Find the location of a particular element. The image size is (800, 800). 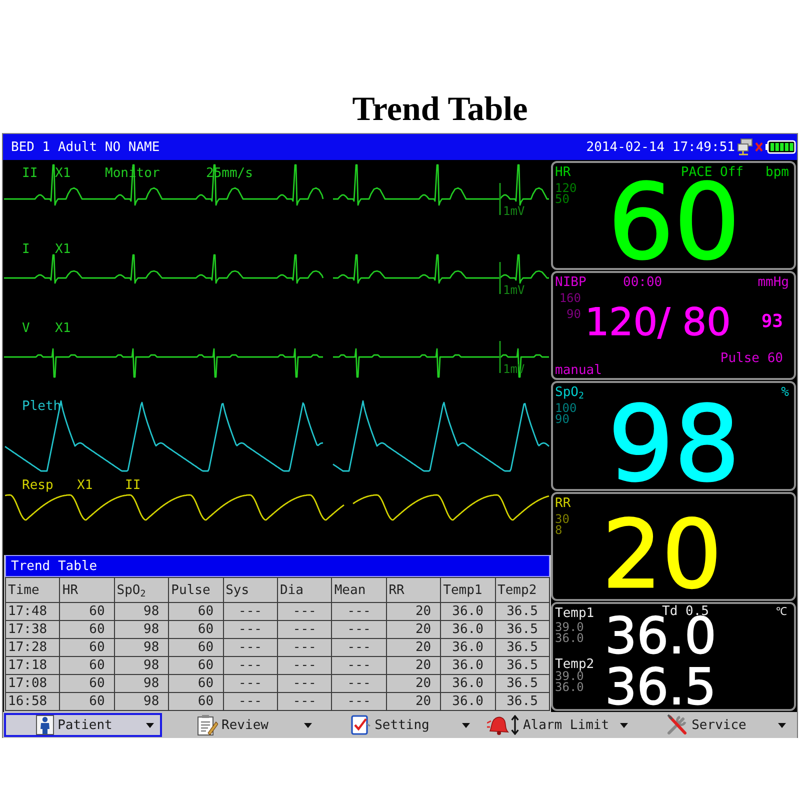

measure-mode: manual is located at coordinates (578, 371).